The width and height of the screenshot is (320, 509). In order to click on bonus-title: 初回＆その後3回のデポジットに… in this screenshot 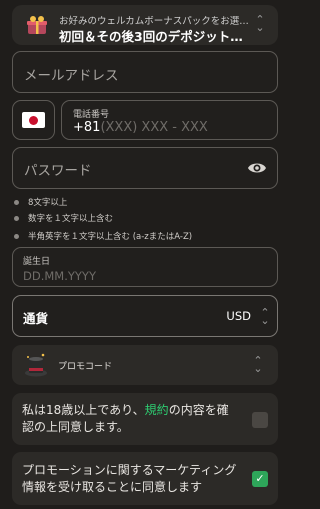, I will do `click(157, 36)`.